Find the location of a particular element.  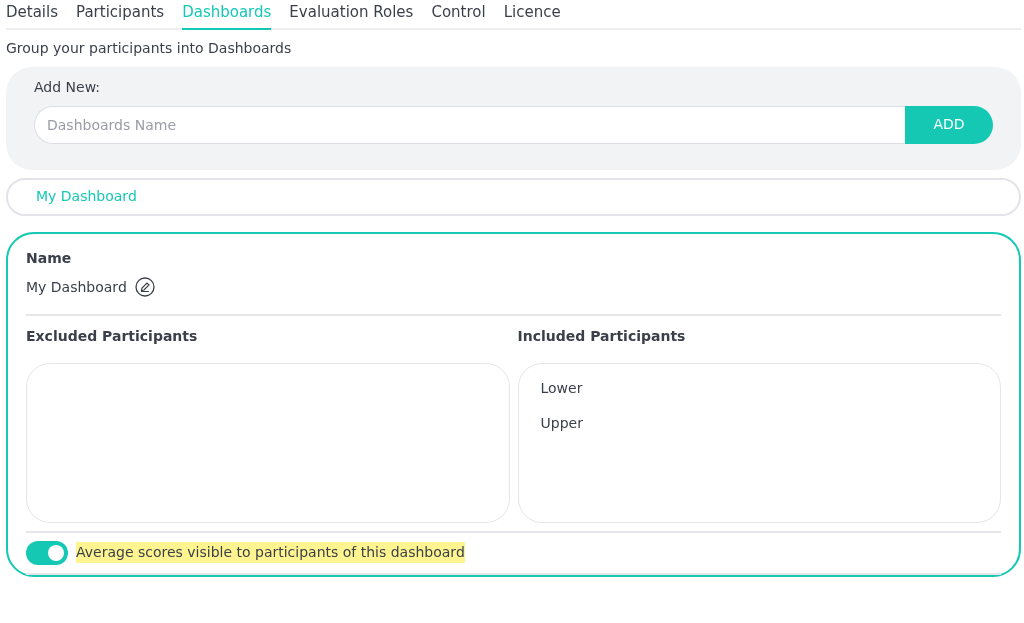

participant-item: Lower is located at coordinates (759, 391).